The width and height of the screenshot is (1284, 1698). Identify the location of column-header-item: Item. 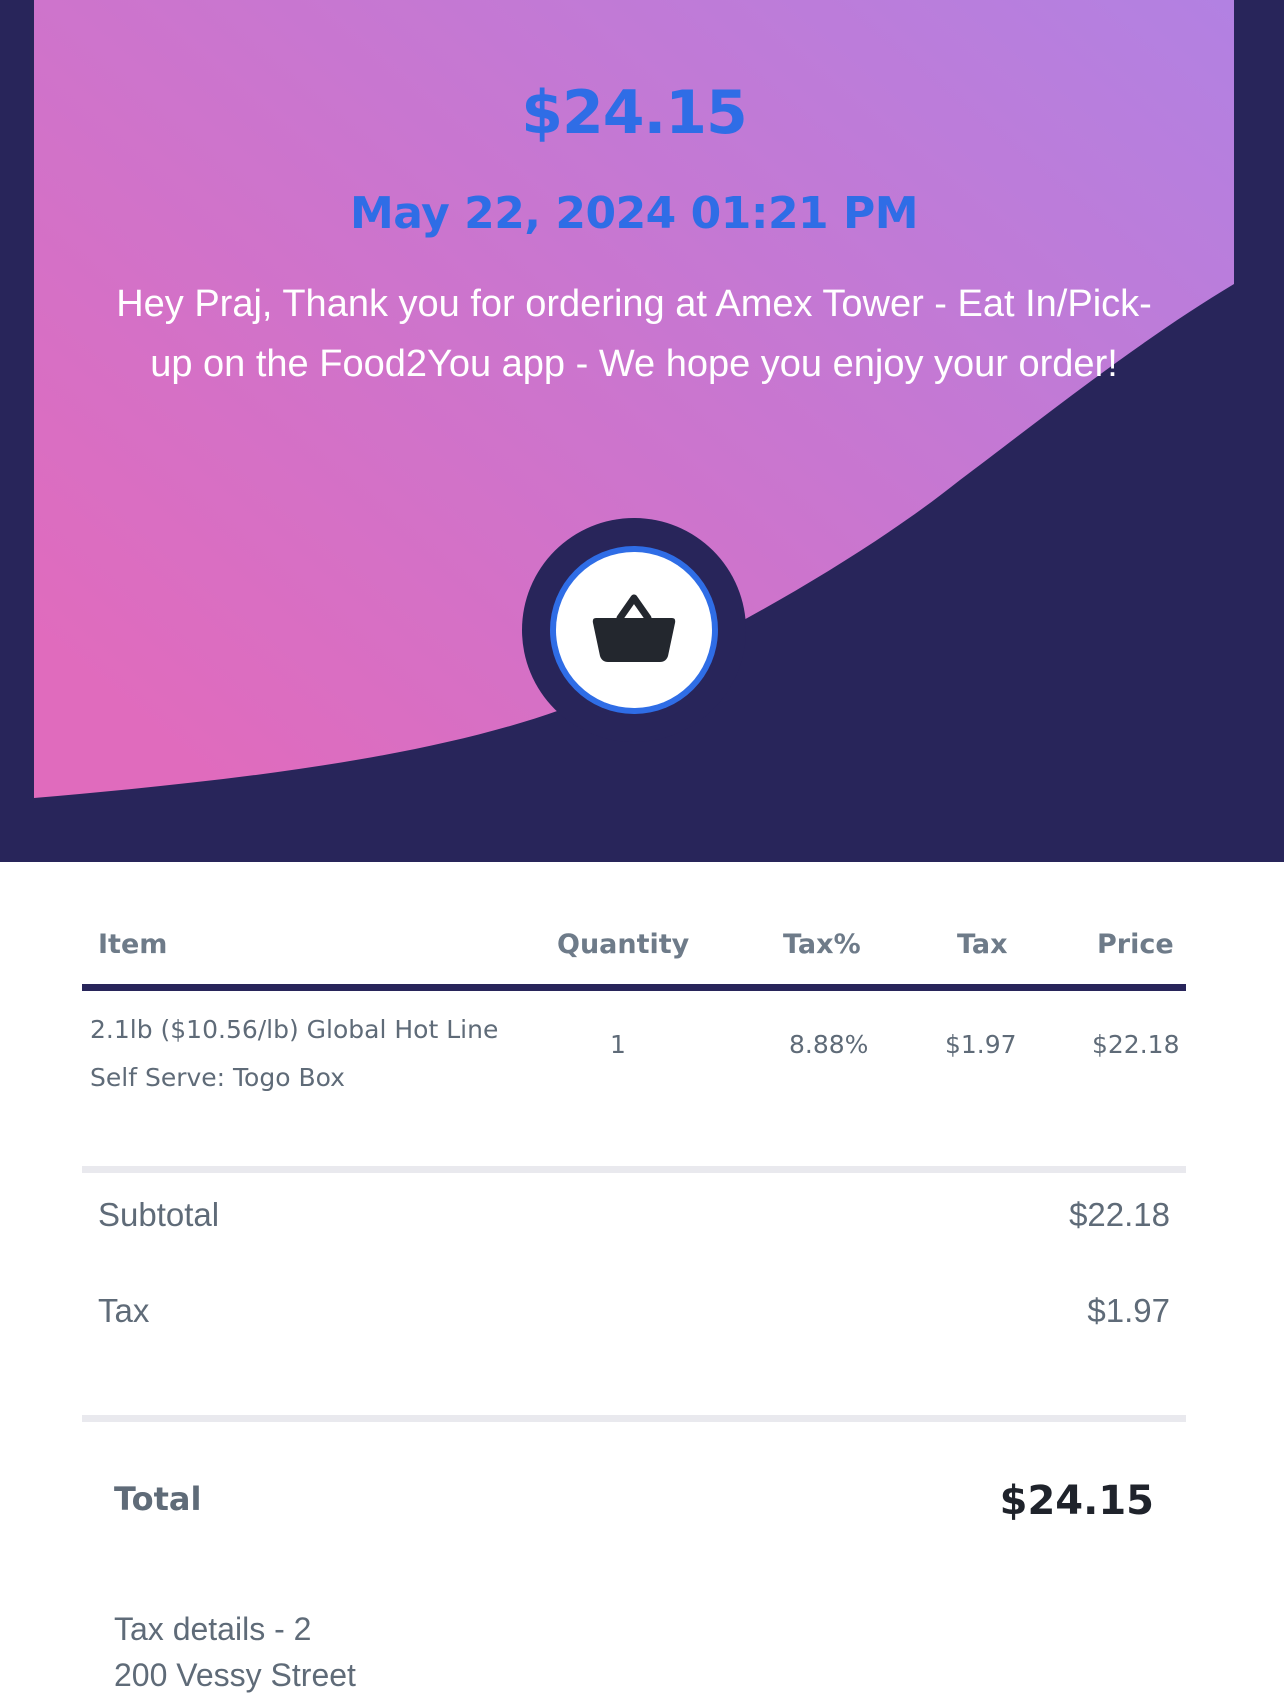
(133, 944).